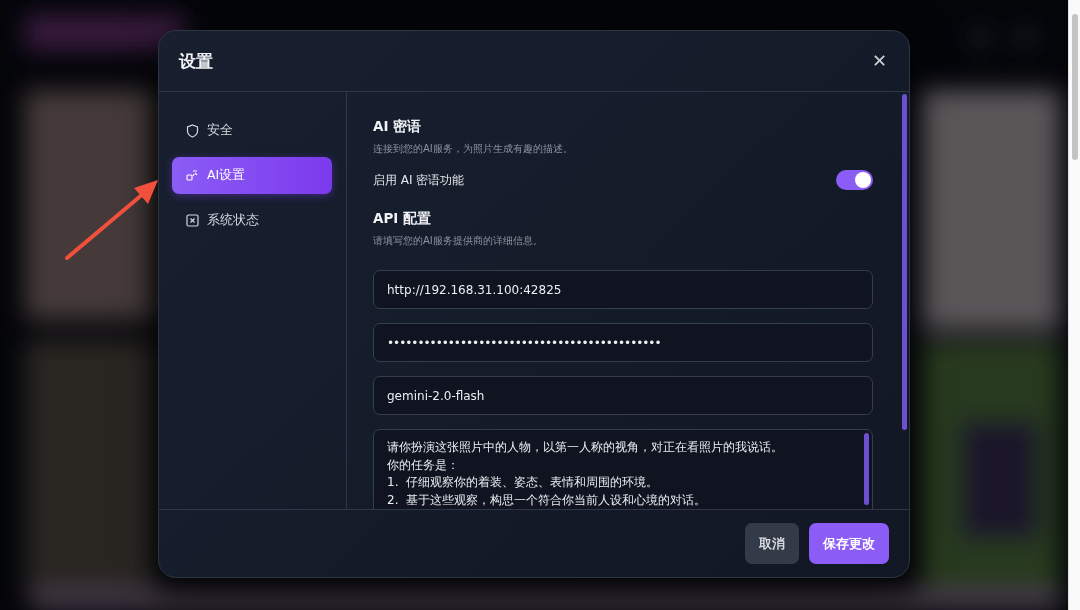  What do you see at coordinates (473, 149) in the screenshot?
I see `section-description: 连接到您的AI服务，为照片生成有趣的描述。` at bounding box center [473, 149].